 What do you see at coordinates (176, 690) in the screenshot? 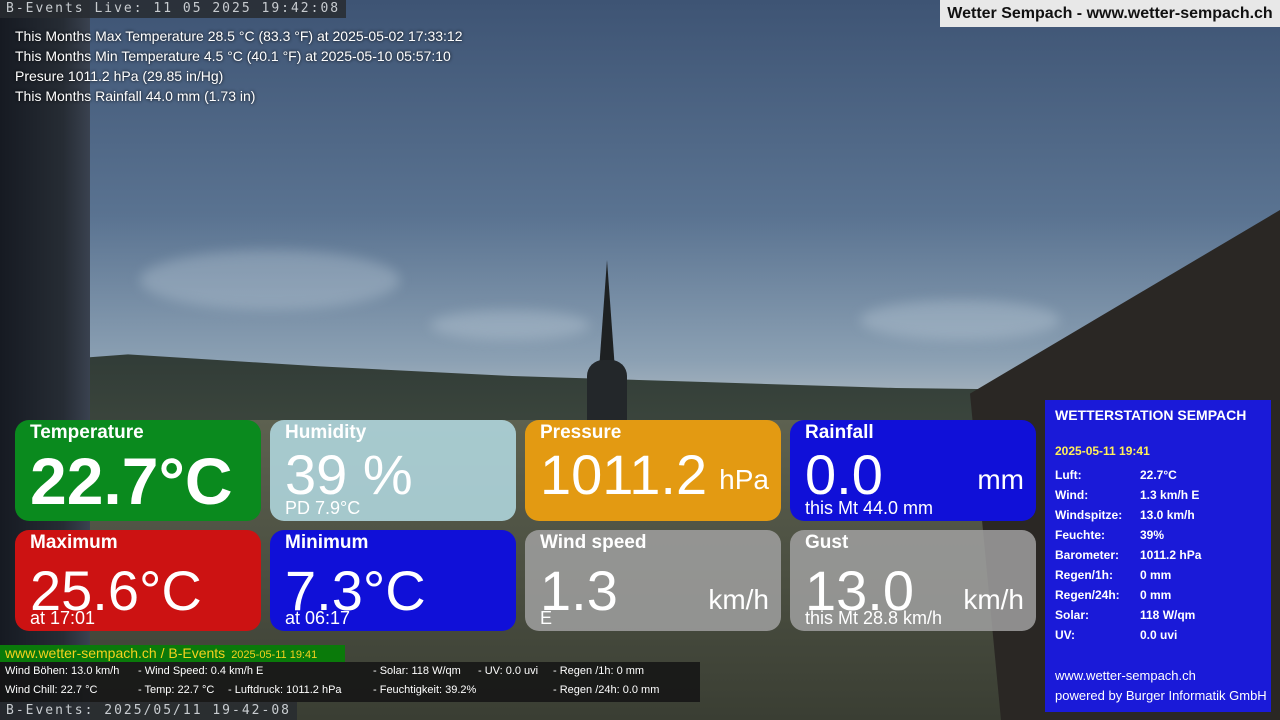
I see `ticker-temp: - Temp: 22.7 °C` at bounding box center [176, 690].